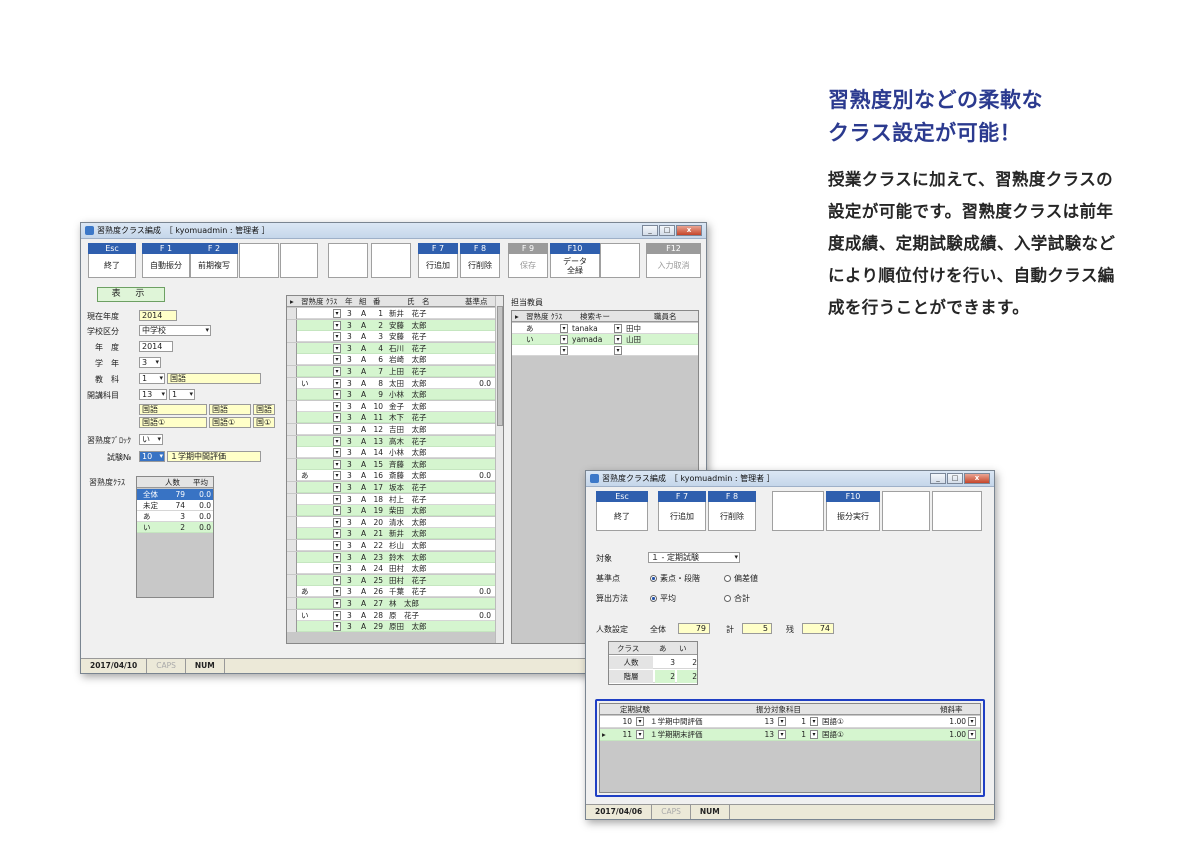  Describe the element at coordinates (853, 511) in the screenshot. I see `fkey-3: F10 振分実行` at that location.